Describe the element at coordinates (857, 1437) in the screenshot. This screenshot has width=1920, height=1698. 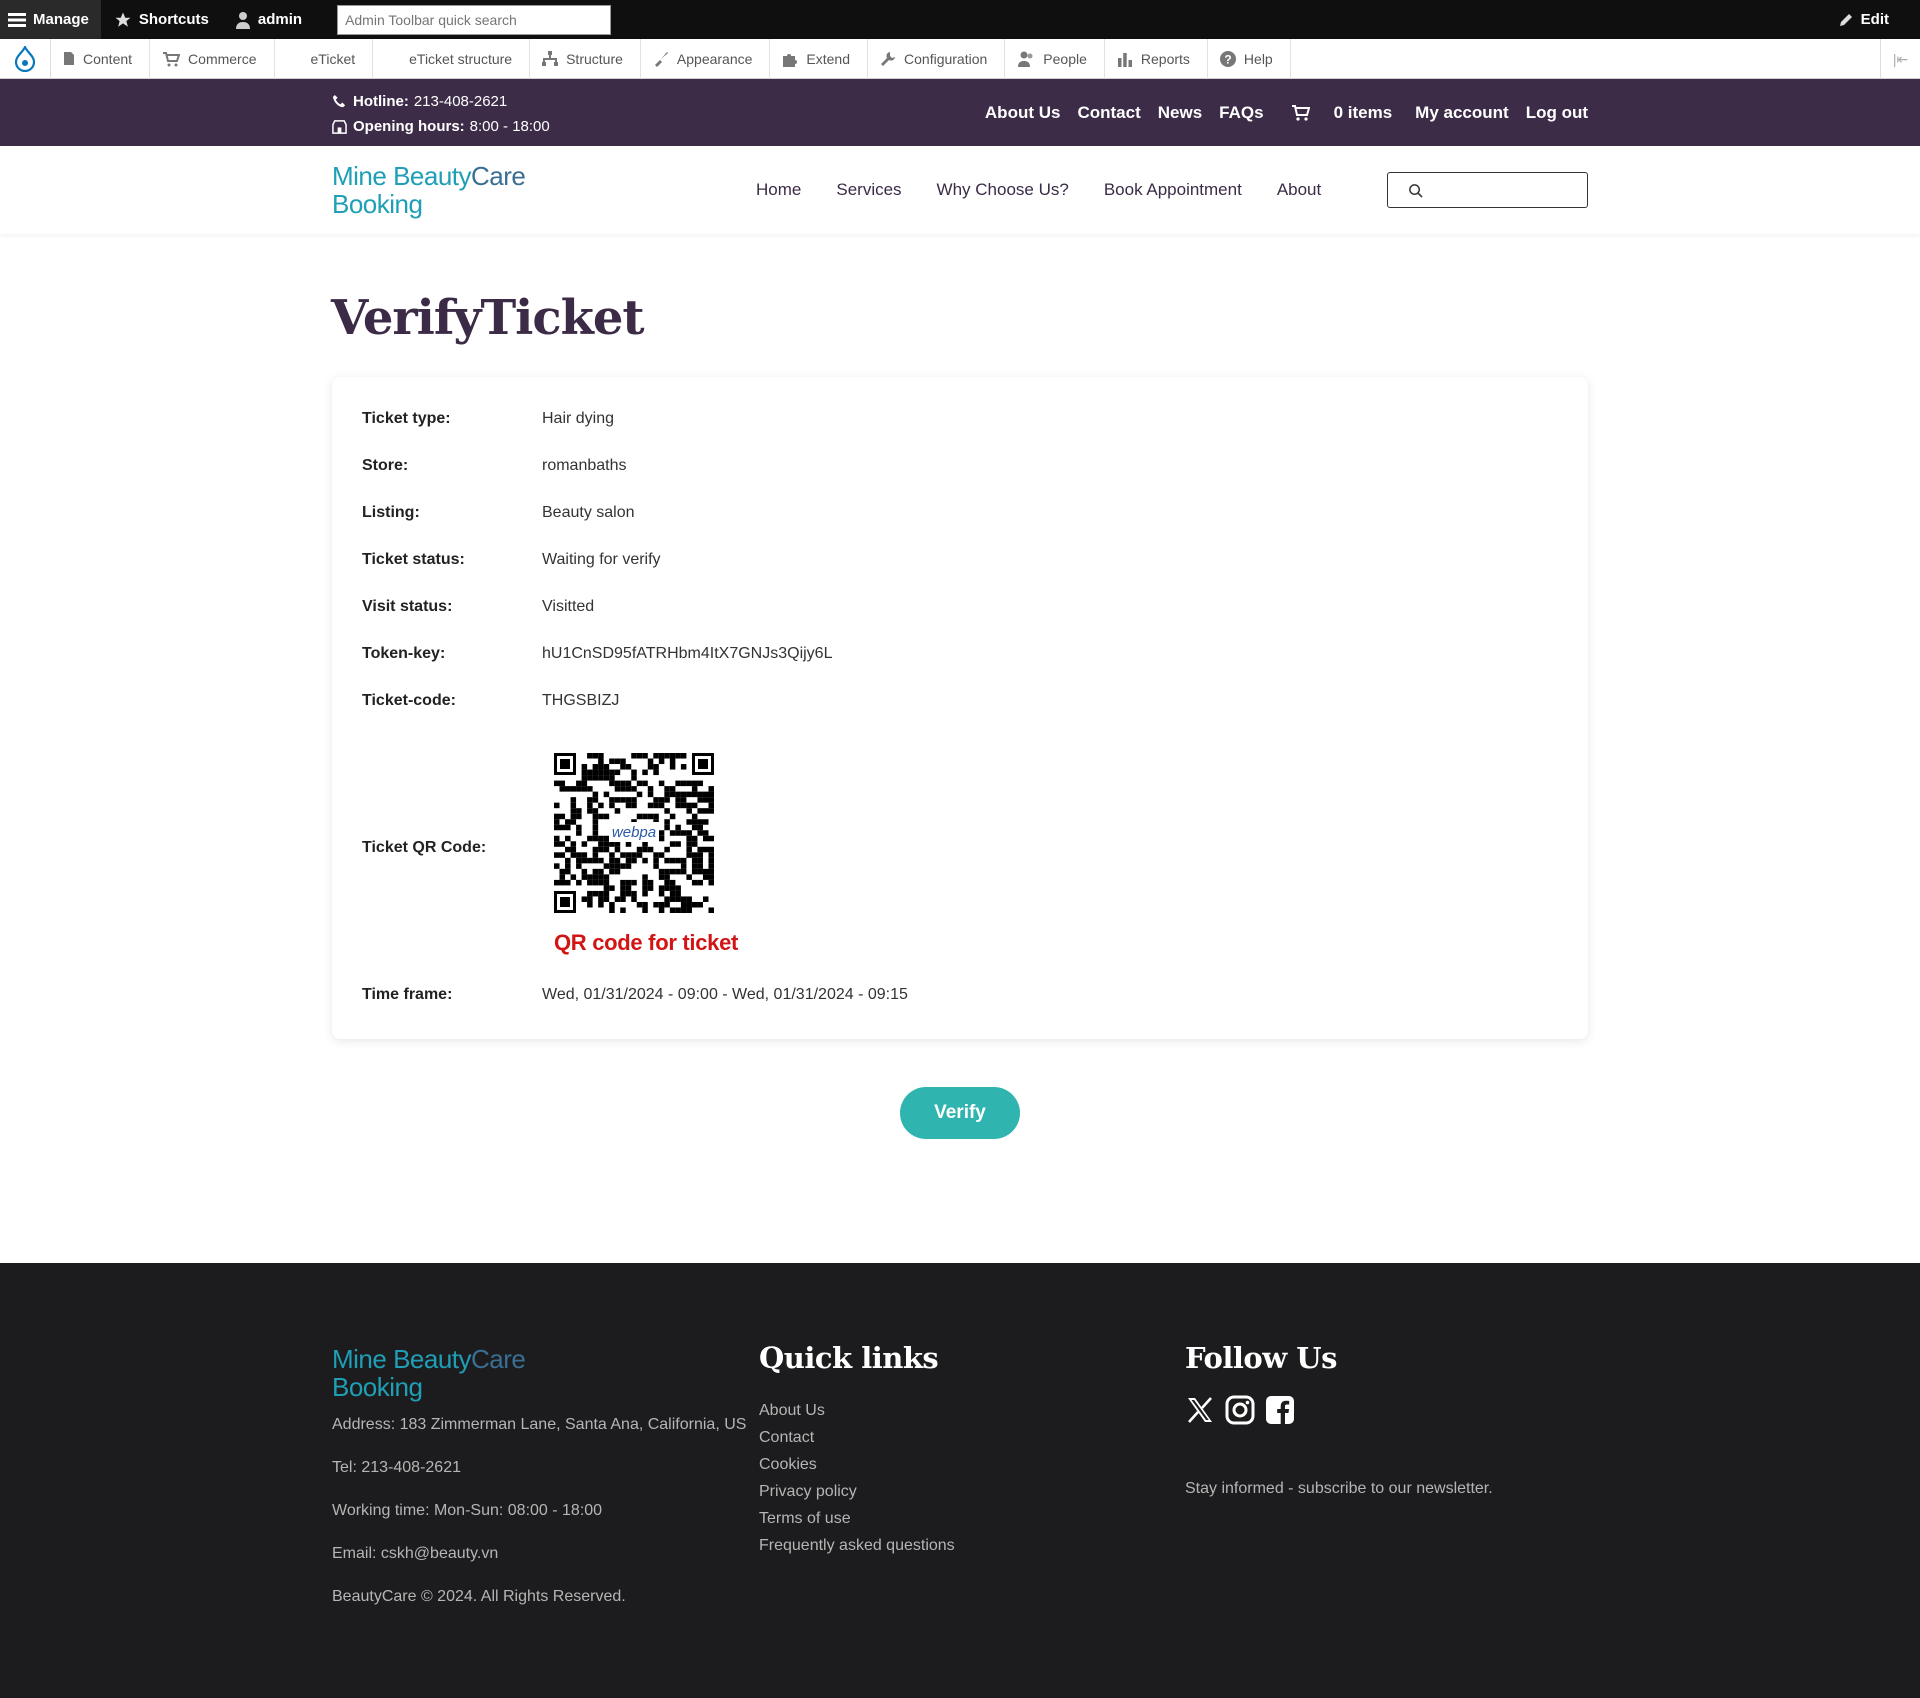
I see `quick-link-contact: Contact` at that location.